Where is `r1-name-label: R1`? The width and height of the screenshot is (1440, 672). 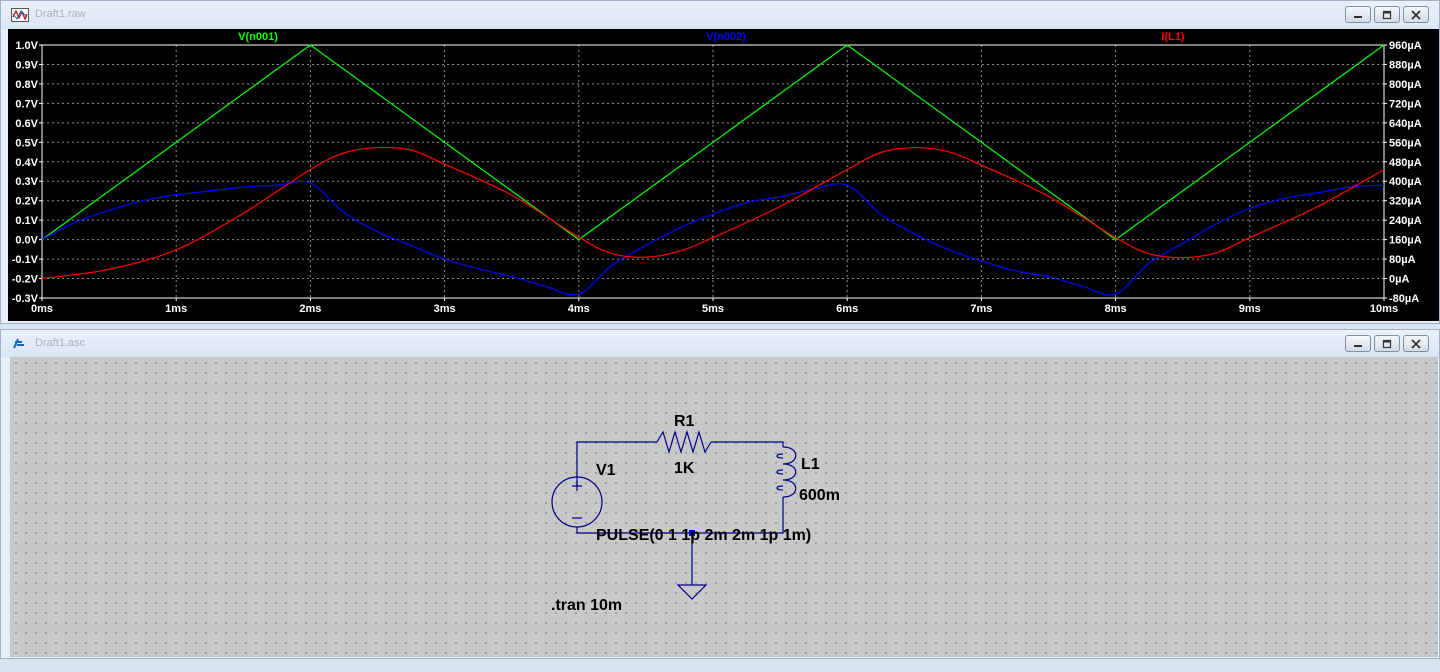
r1-name-label: R1 is located at coordinates (684, 421).